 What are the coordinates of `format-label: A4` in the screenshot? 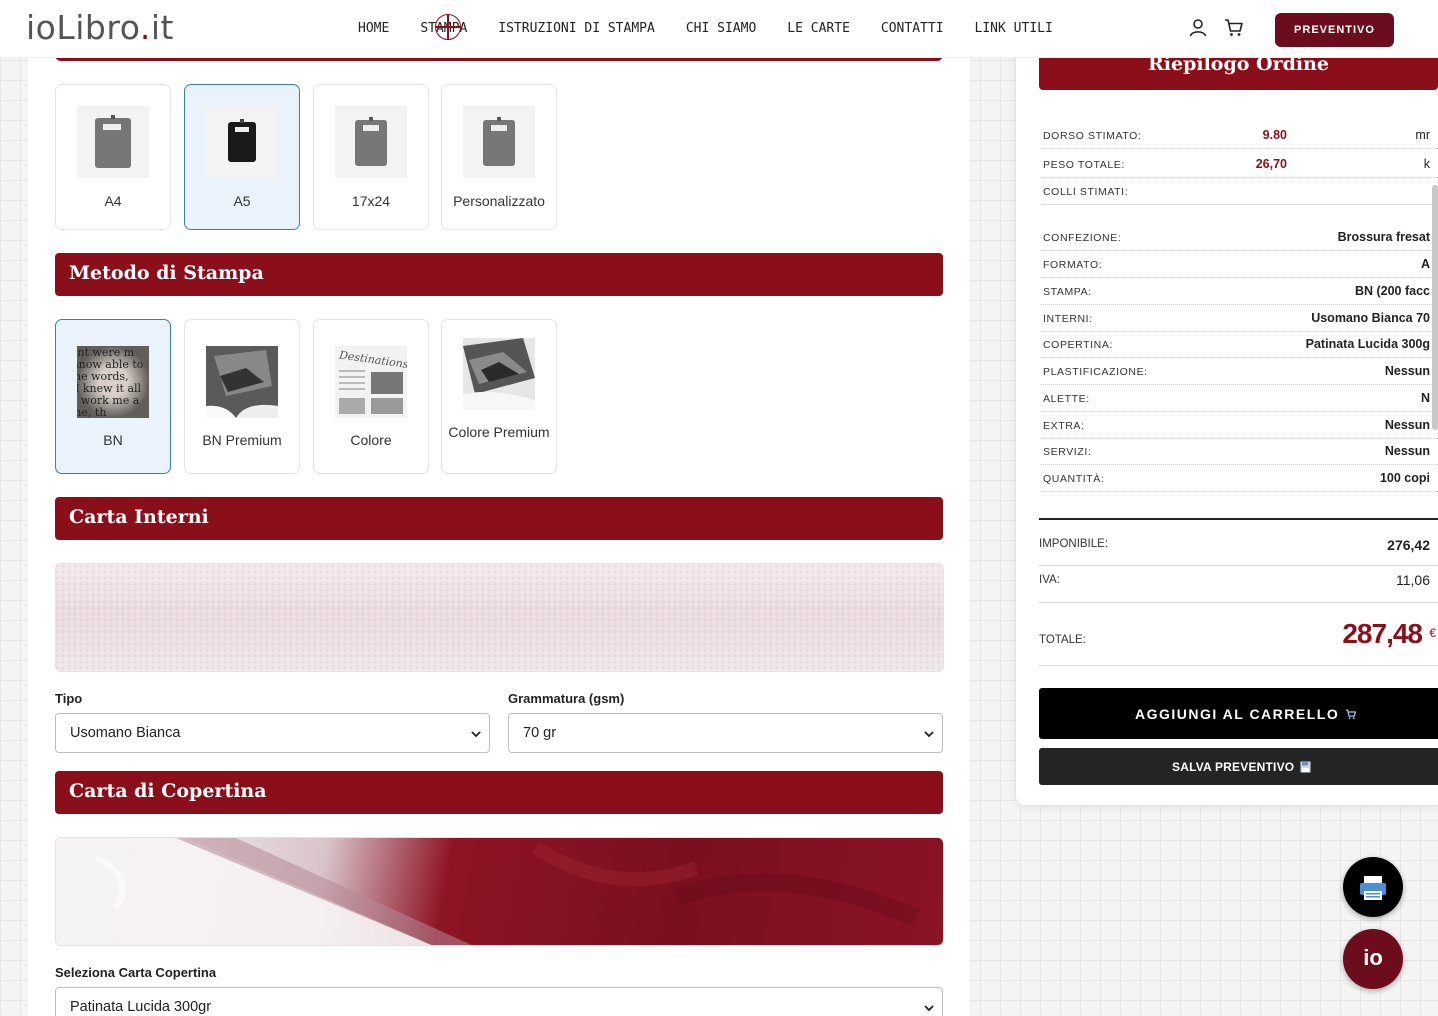 It's located at (113, 201).